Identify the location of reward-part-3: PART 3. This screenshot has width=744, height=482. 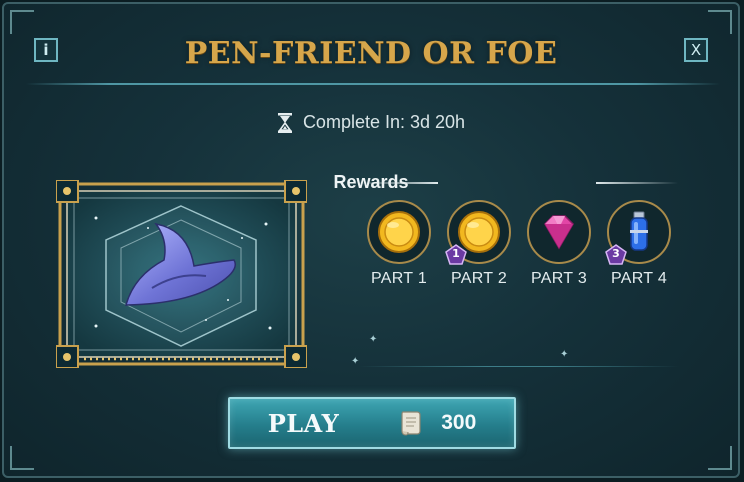
(559, 244).